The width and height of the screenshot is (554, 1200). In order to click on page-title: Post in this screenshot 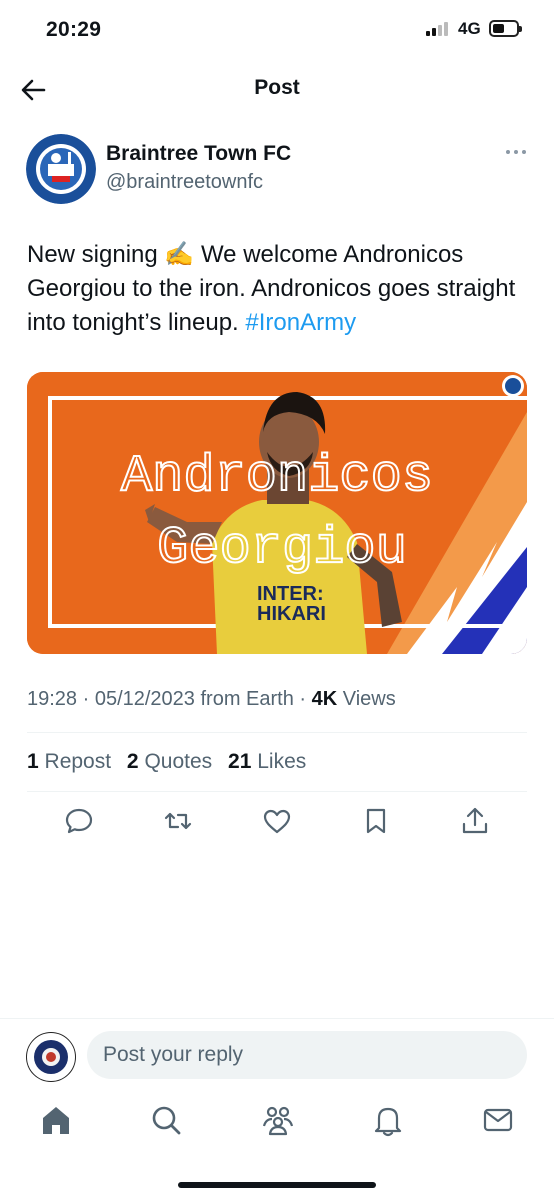, I will do `click(277, 87)`.